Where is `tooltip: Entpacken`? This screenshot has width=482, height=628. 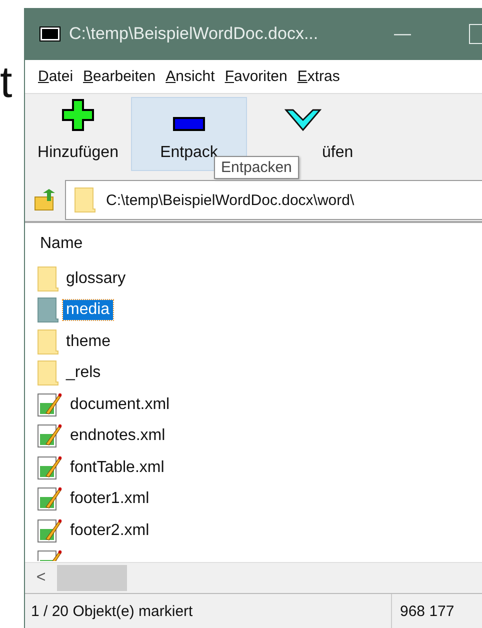 tooltip: Entpacken is located at coordinates (256, 167).